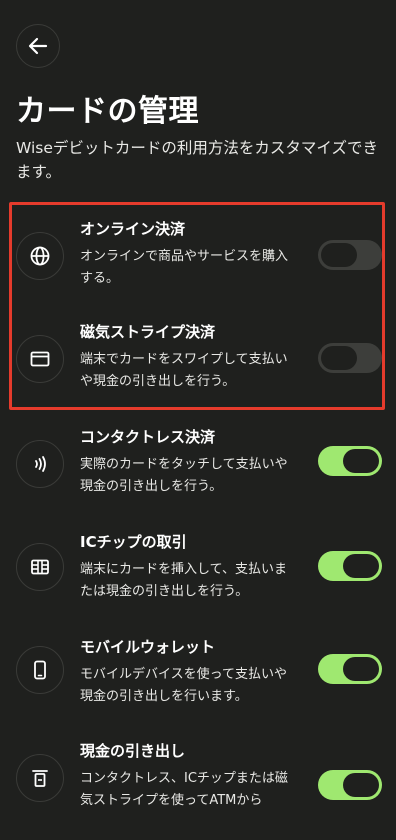  What do you see at coordinates (133, 229) in the screenshot?
I see `setting-title: オンライン決済` at bounding box center [133, 229].